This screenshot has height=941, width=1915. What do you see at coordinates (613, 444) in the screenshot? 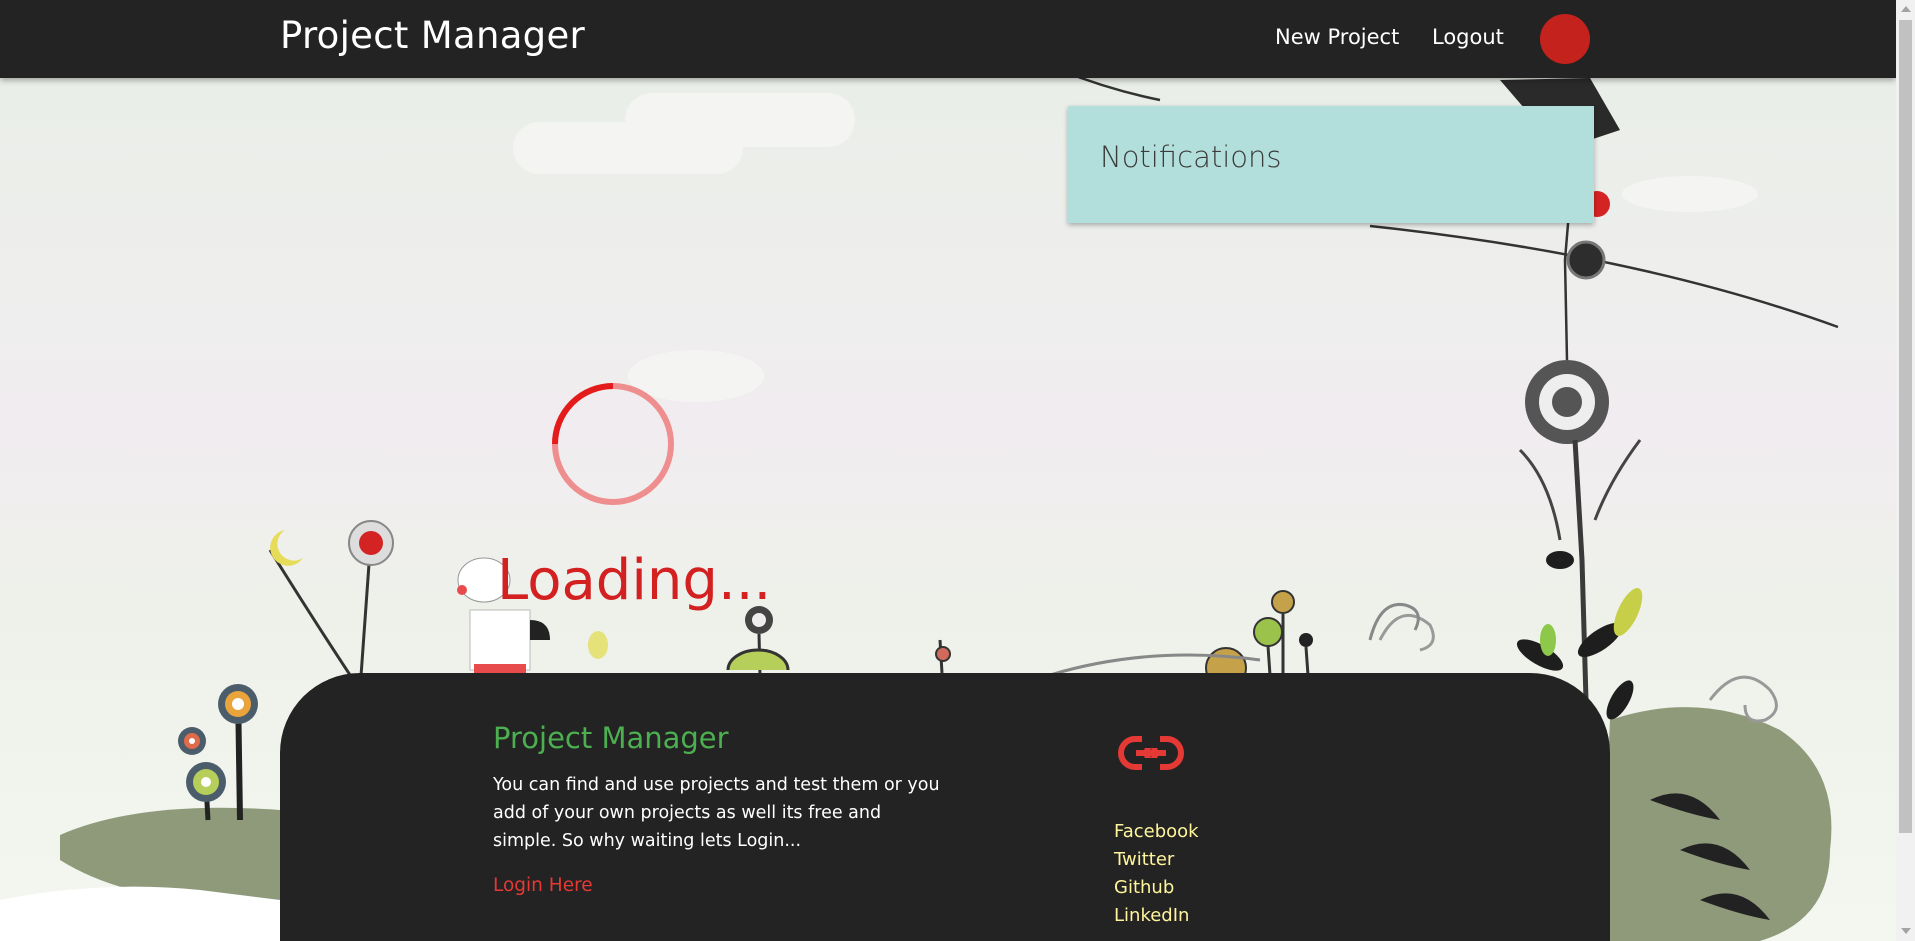
I see `loading-spinner-icon` at bounding box center [613, 444].